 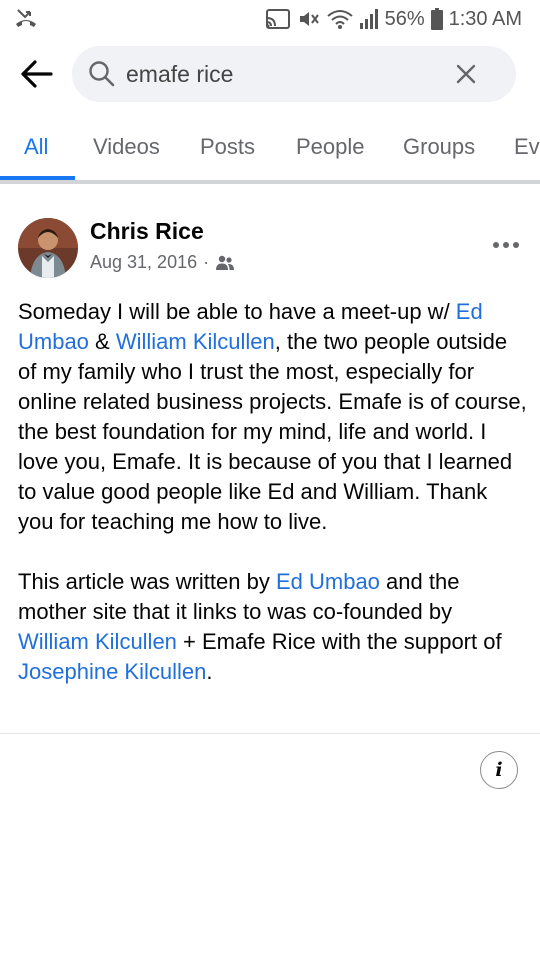 What do you see at coordinates (527, 147) in the screenshot?
I see `tab-events: Ev` at bounding box center [527, 147].